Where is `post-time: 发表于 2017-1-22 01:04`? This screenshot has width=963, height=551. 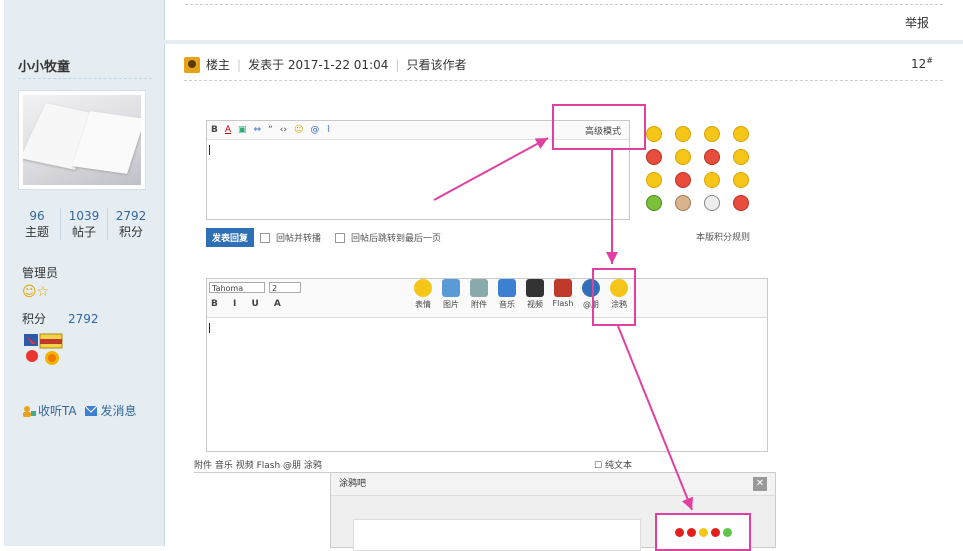 post-time: 发表于 2017-1-22 01:04 is located at coordinates (318, 65).